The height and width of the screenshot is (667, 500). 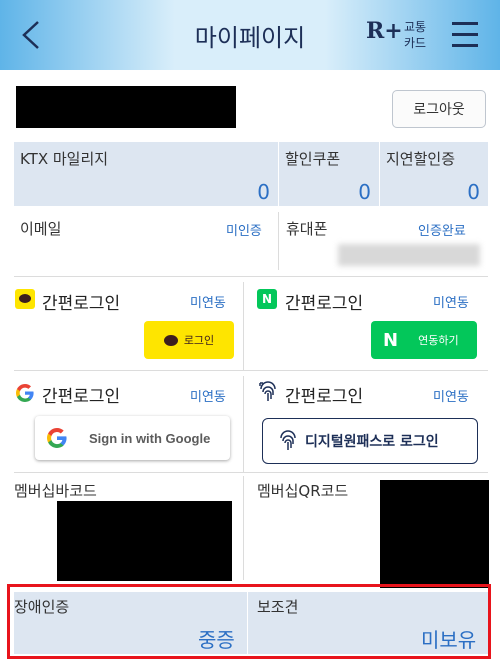 What do you see at coordinates (434, 534) in the screenshot?
I see `membership-qr-redacted` at bounding box center [434, 534].